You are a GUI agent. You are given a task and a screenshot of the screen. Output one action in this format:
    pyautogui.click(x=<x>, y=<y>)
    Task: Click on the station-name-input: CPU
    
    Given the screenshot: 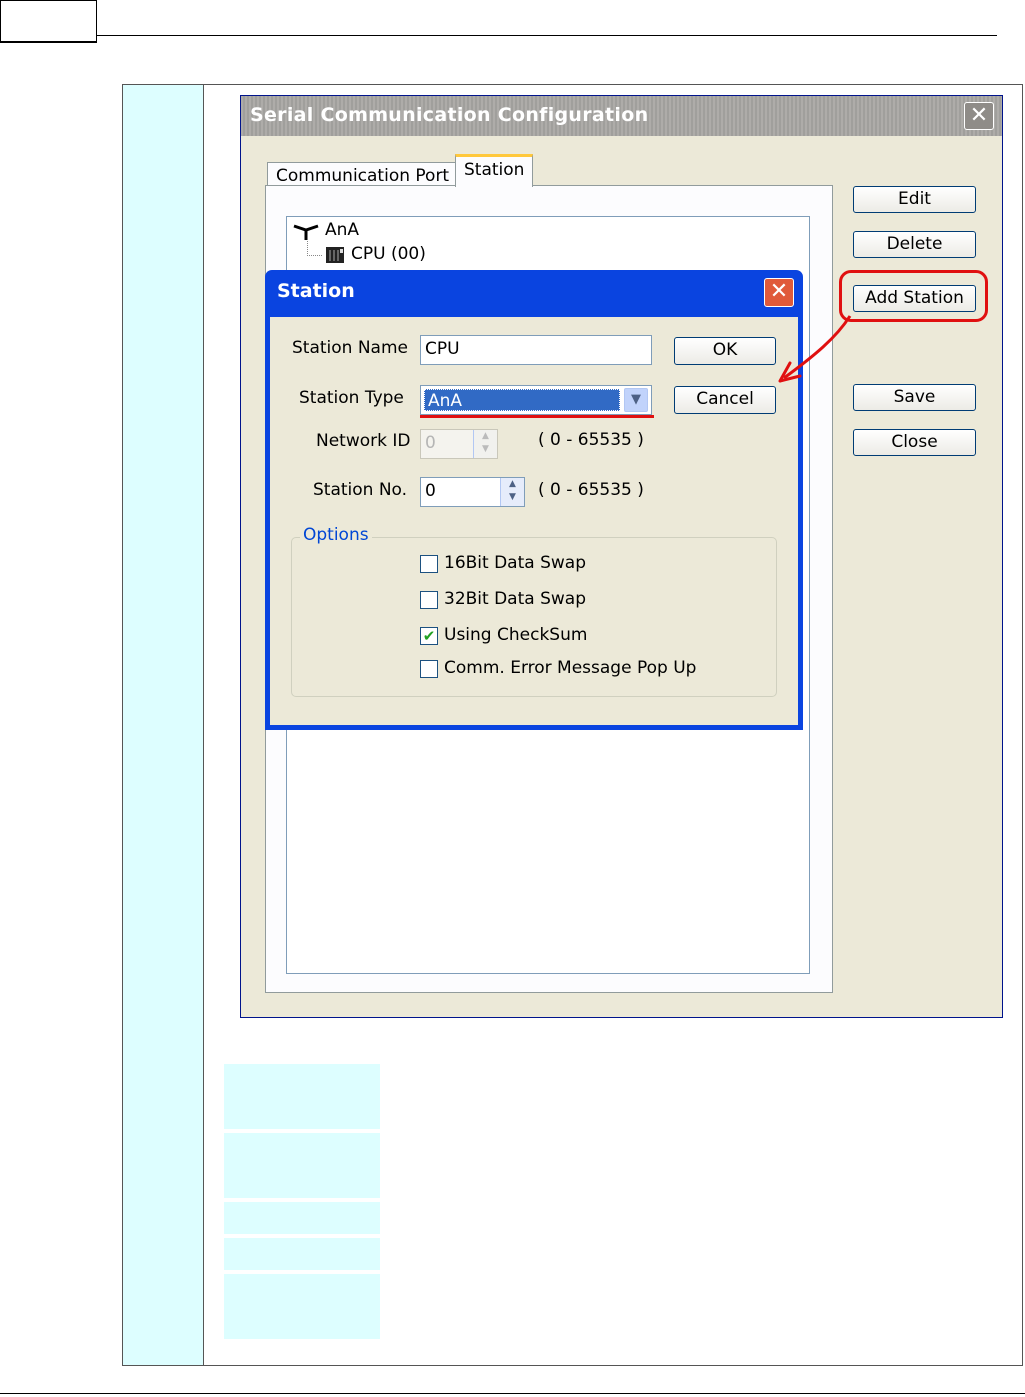 What is the action you would take?
    pyautogui.click(x=536, y=350)
    